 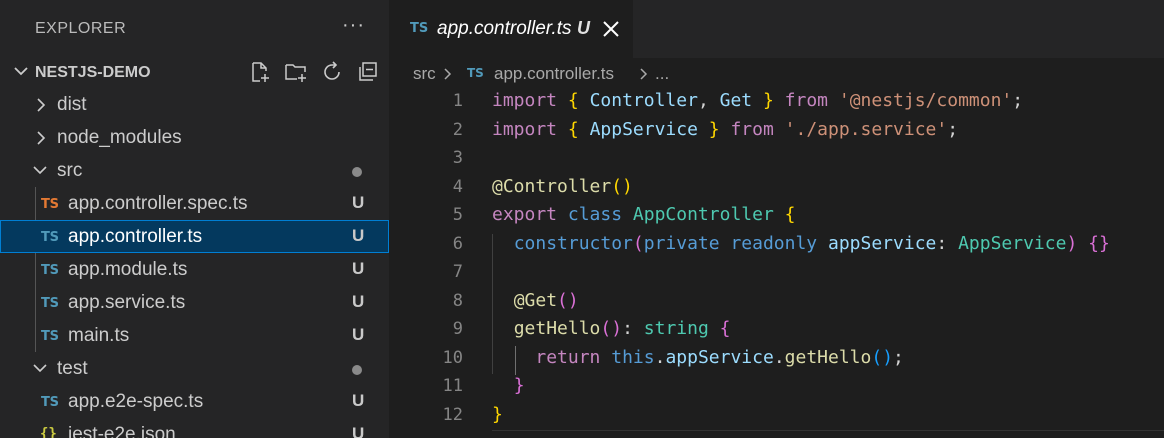 I want to click on tree-item-label: app.controller.ts, so click(x=135, y=236).